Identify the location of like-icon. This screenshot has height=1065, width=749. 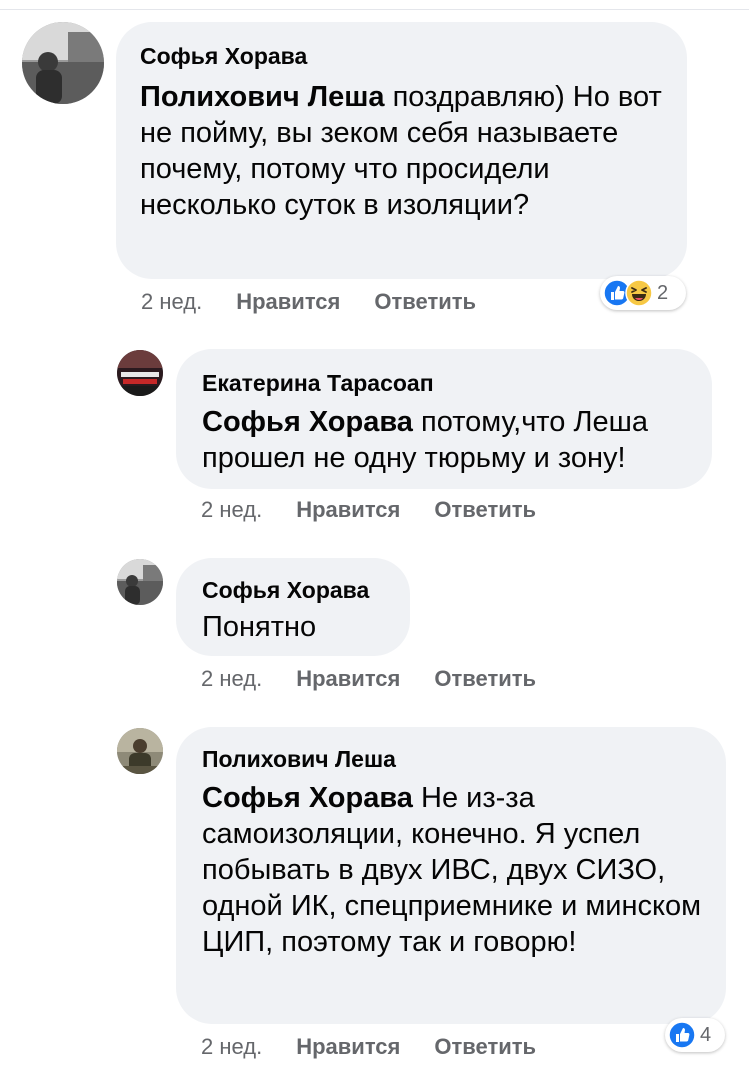
(682, 1035).